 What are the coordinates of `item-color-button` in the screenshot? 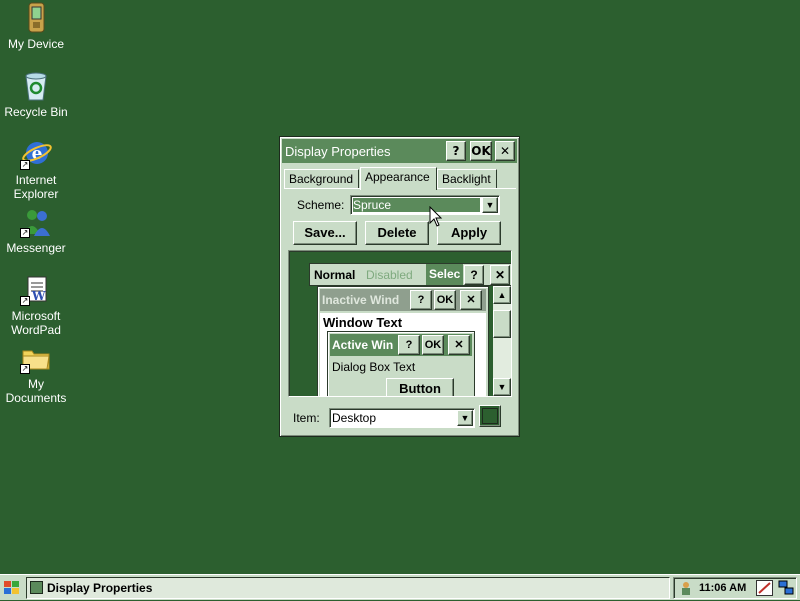 It's located at (490, 416).